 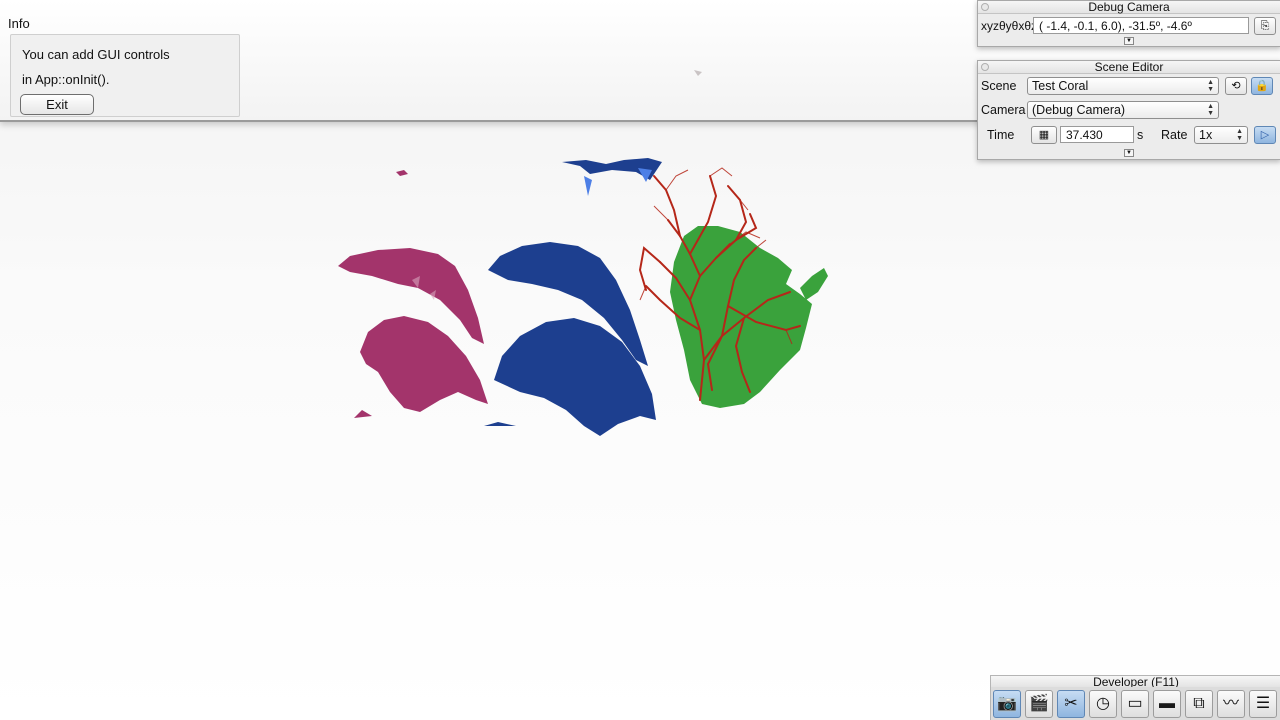 I want to click on blue-coral, so click(x=573, y=297).